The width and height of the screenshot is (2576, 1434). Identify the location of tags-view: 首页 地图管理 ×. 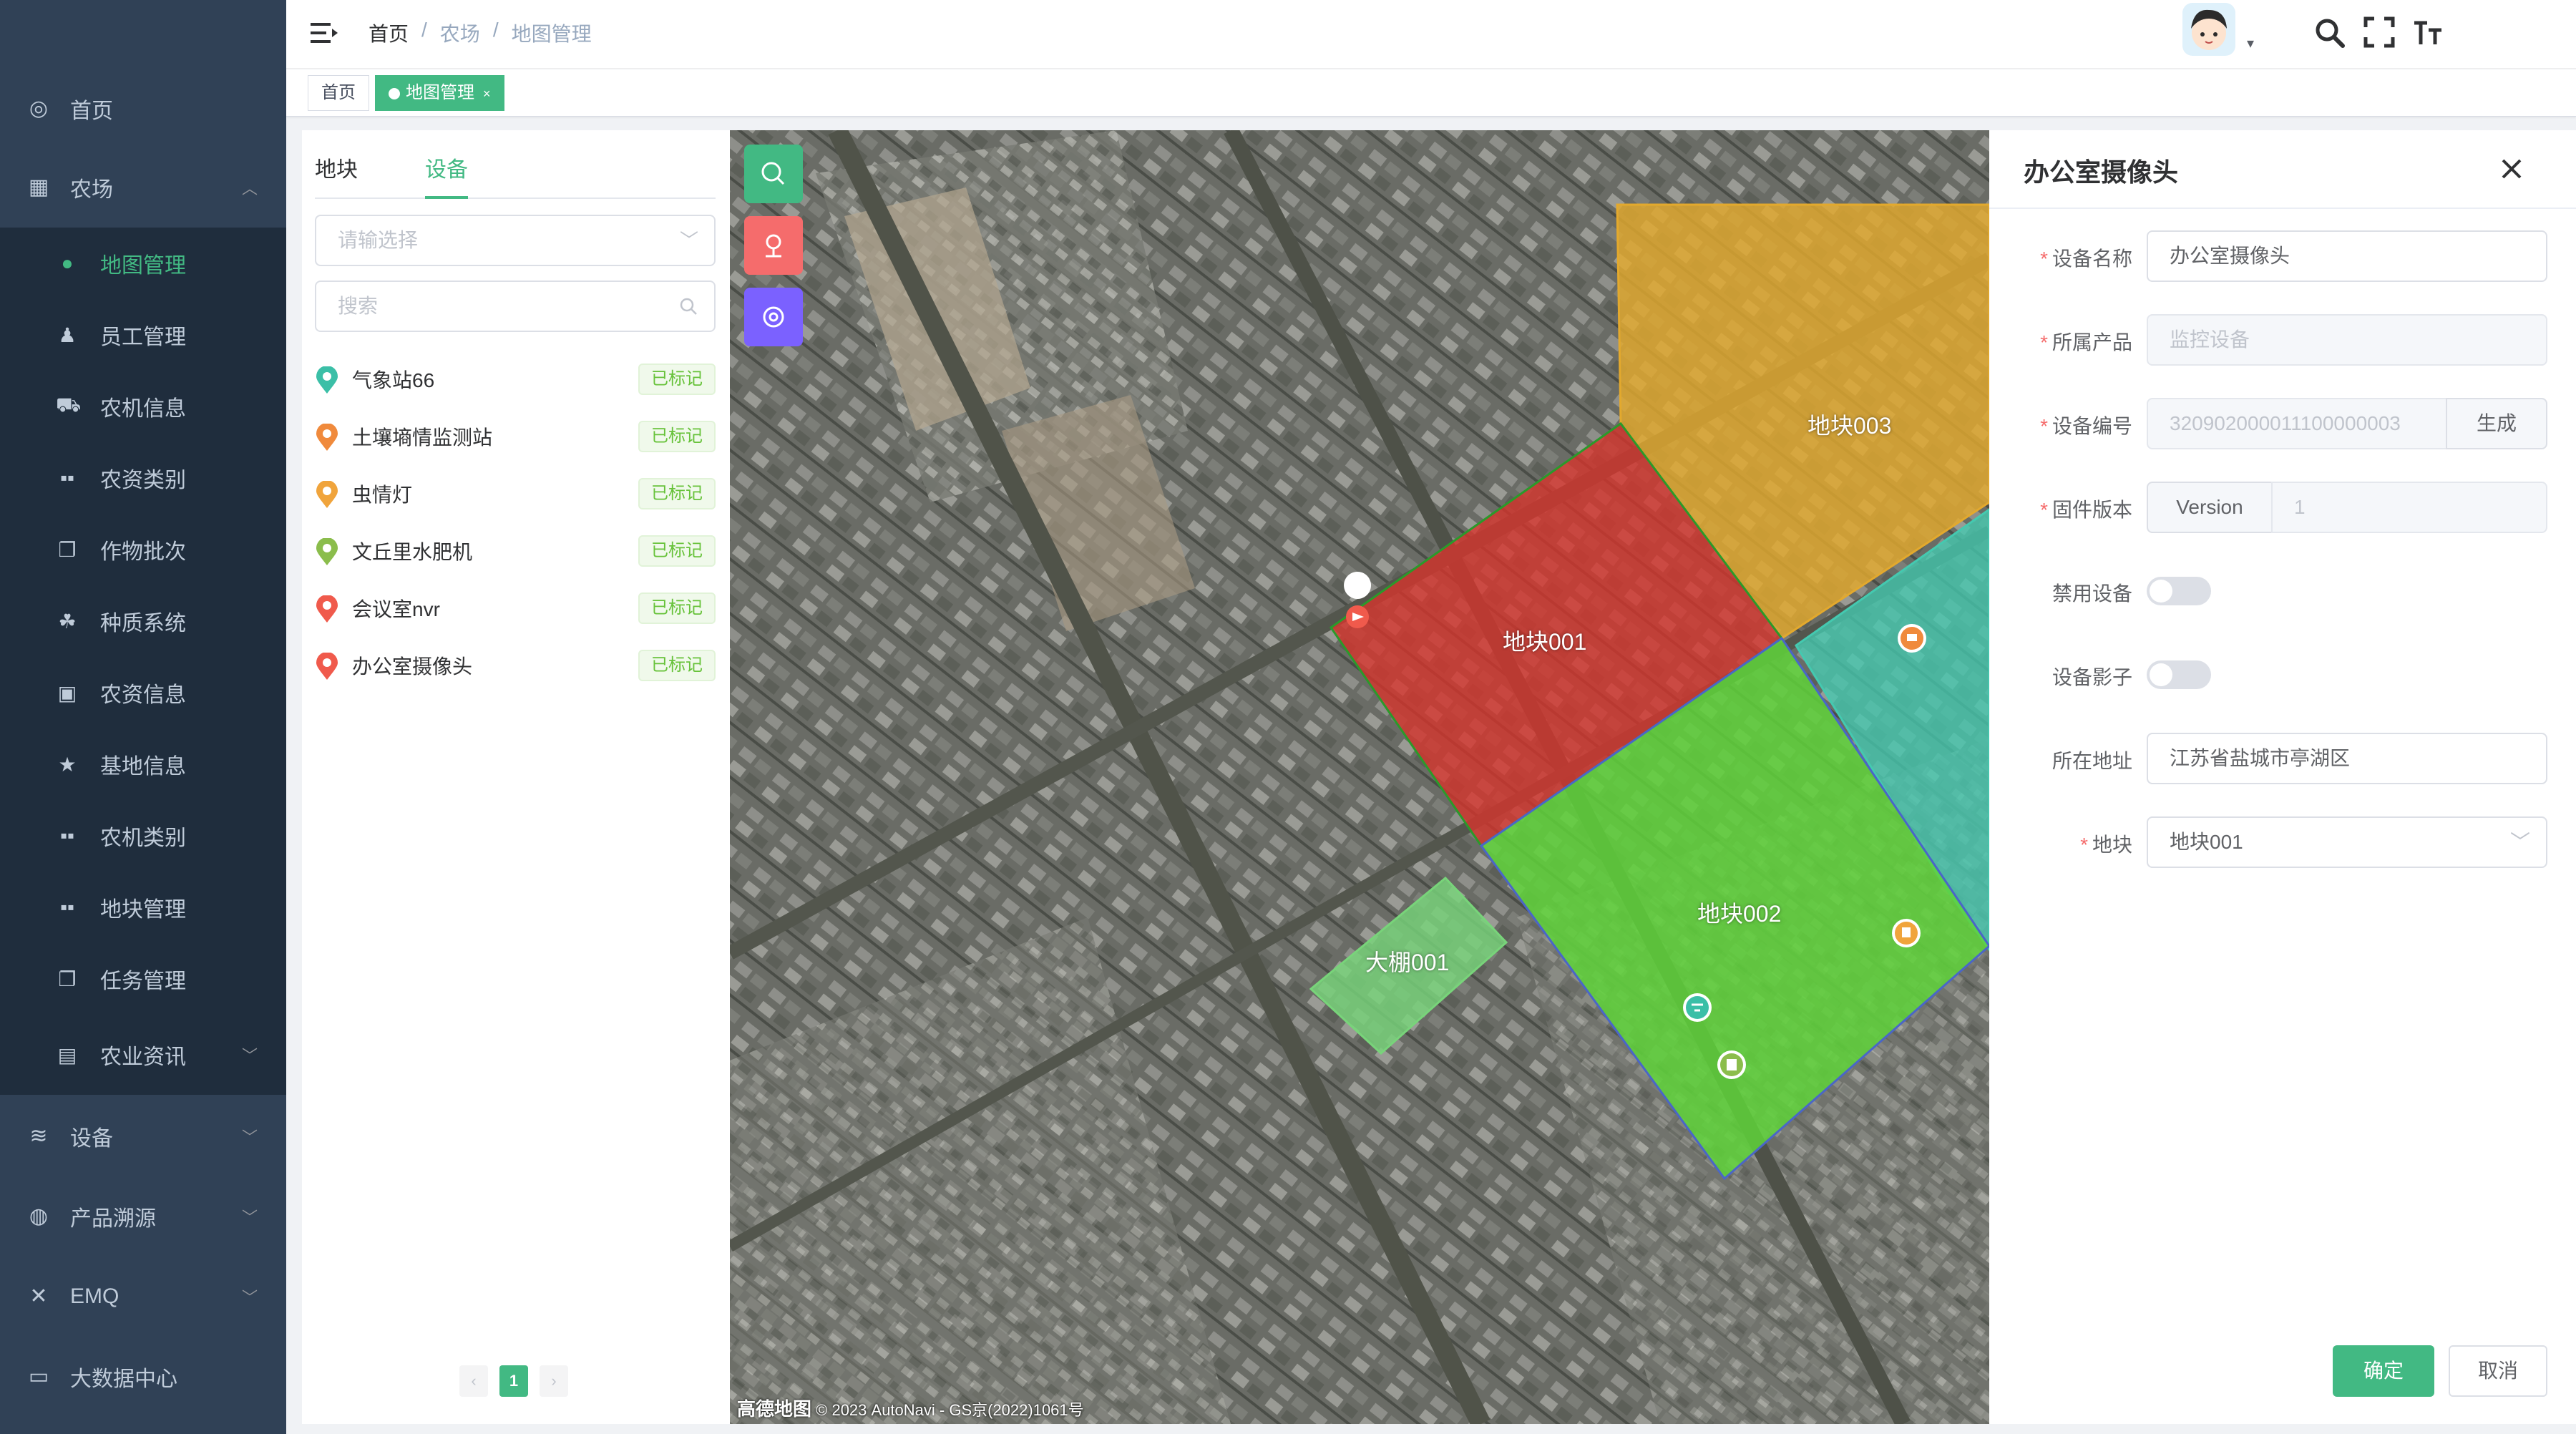
(1431, 93).